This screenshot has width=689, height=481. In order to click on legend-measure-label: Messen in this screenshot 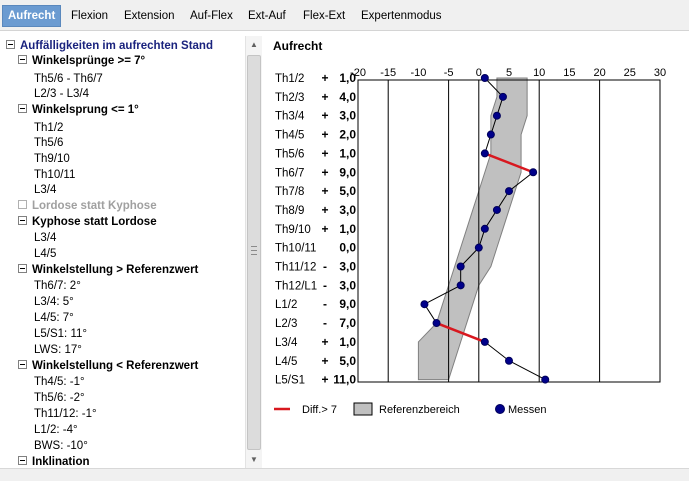, I will do `click(527, 410)`.